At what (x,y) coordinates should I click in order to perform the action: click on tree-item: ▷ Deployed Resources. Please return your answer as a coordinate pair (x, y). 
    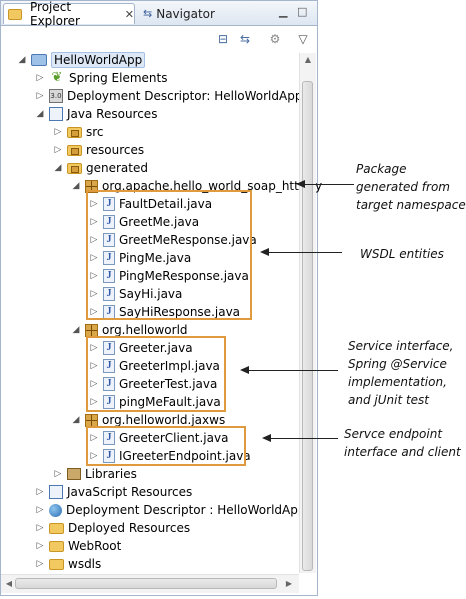
    Looking at the image, I should click on (113, 528).